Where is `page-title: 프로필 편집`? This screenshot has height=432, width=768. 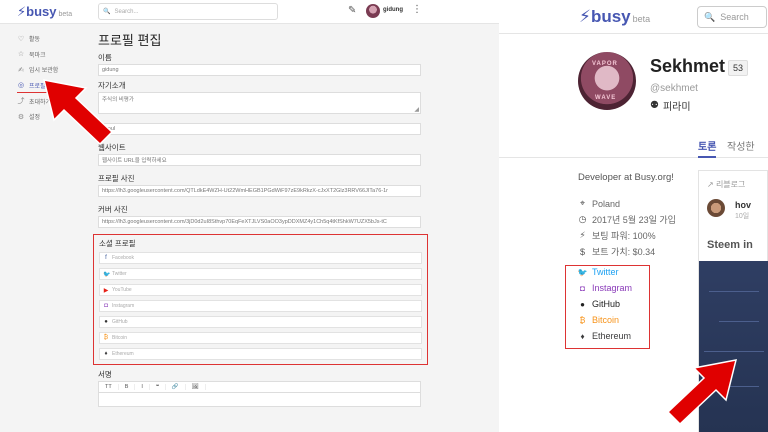
page-title: 프로필 편집 is located at coordinates (130, 40).